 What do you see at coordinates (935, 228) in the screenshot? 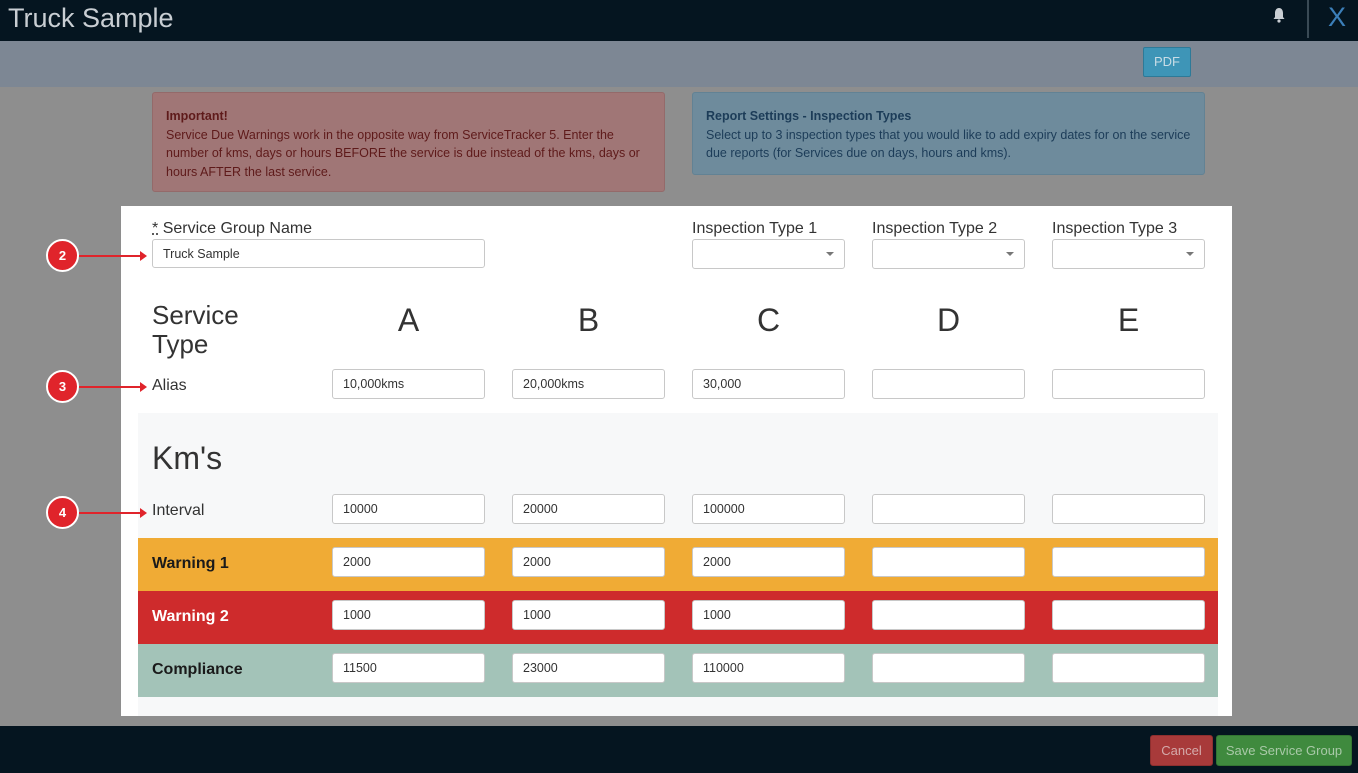
I see `inspection-type-2-label: Inspection Type 2` at bounding box center [935, 228].